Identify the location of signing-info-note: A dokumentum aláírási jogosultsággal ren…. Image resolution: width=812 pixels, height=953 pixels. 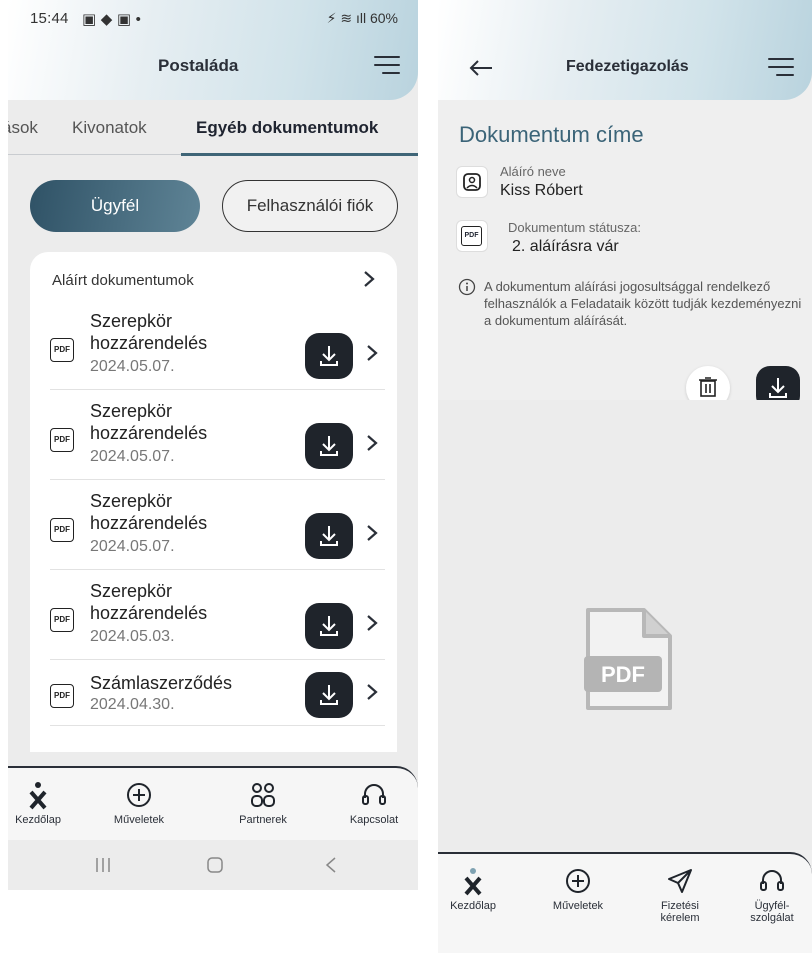
(643, 303).